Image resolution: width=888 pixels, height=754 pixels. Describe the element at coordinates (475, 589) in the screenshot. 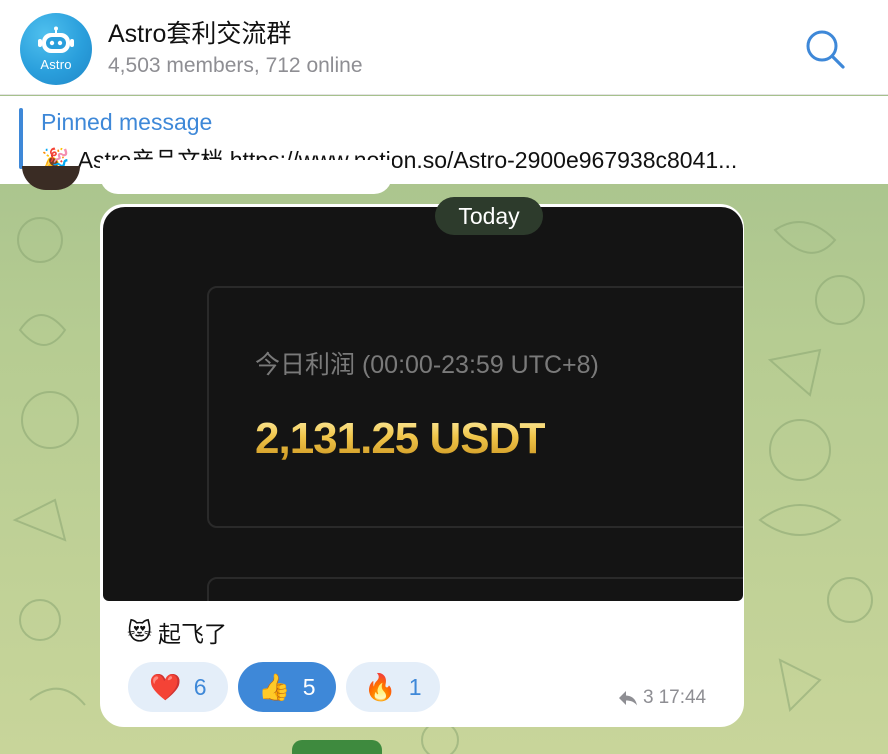

I see `secondary-card` at that location.